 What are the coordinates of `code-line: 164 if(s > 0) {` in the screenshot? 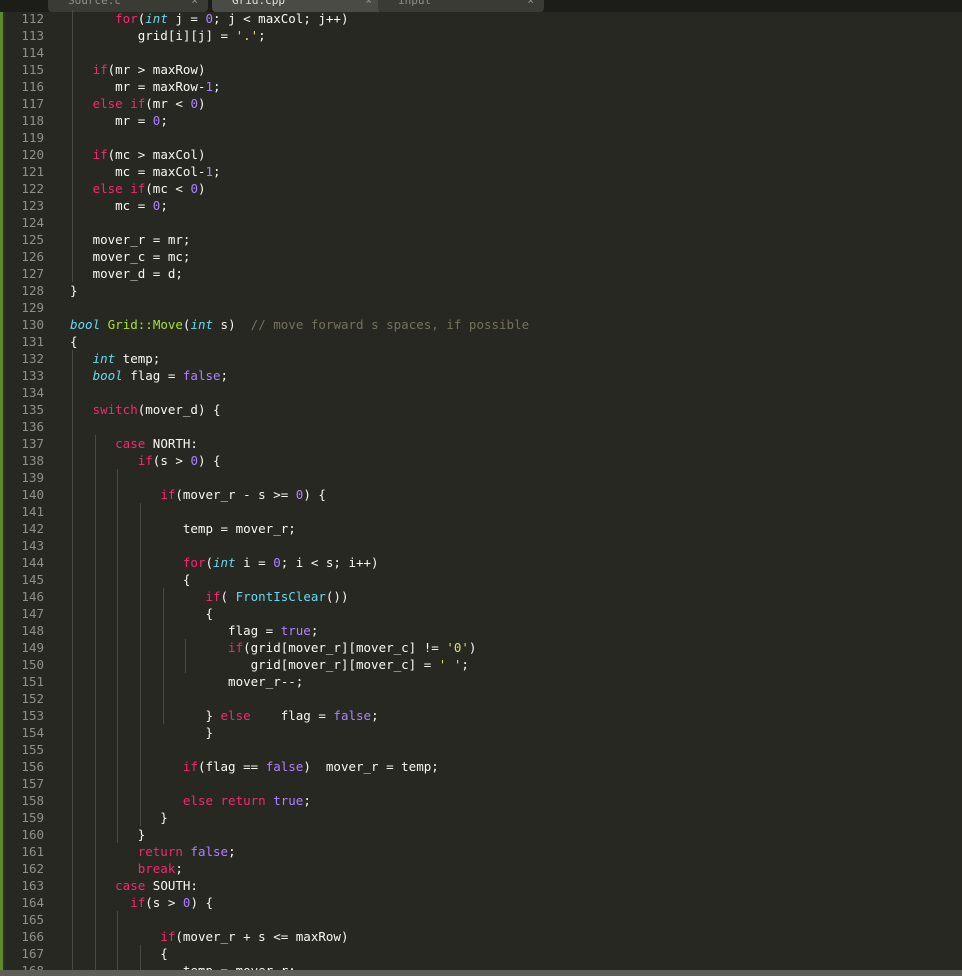 It's located at (481, 902).